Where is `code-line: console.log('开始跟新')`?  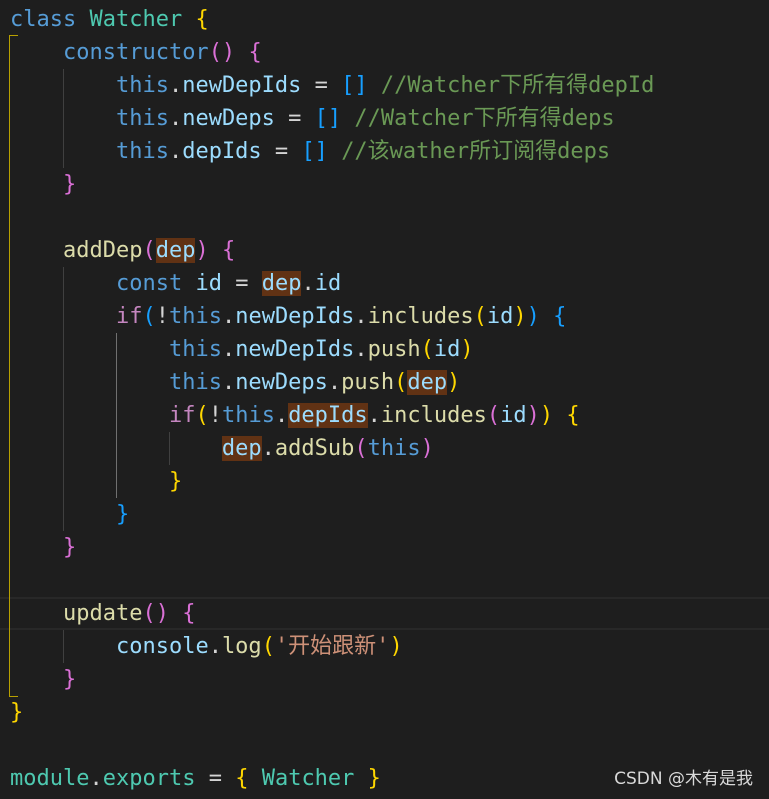
code-line: console.log('开始跟新') is located at coordinates (259, 646).